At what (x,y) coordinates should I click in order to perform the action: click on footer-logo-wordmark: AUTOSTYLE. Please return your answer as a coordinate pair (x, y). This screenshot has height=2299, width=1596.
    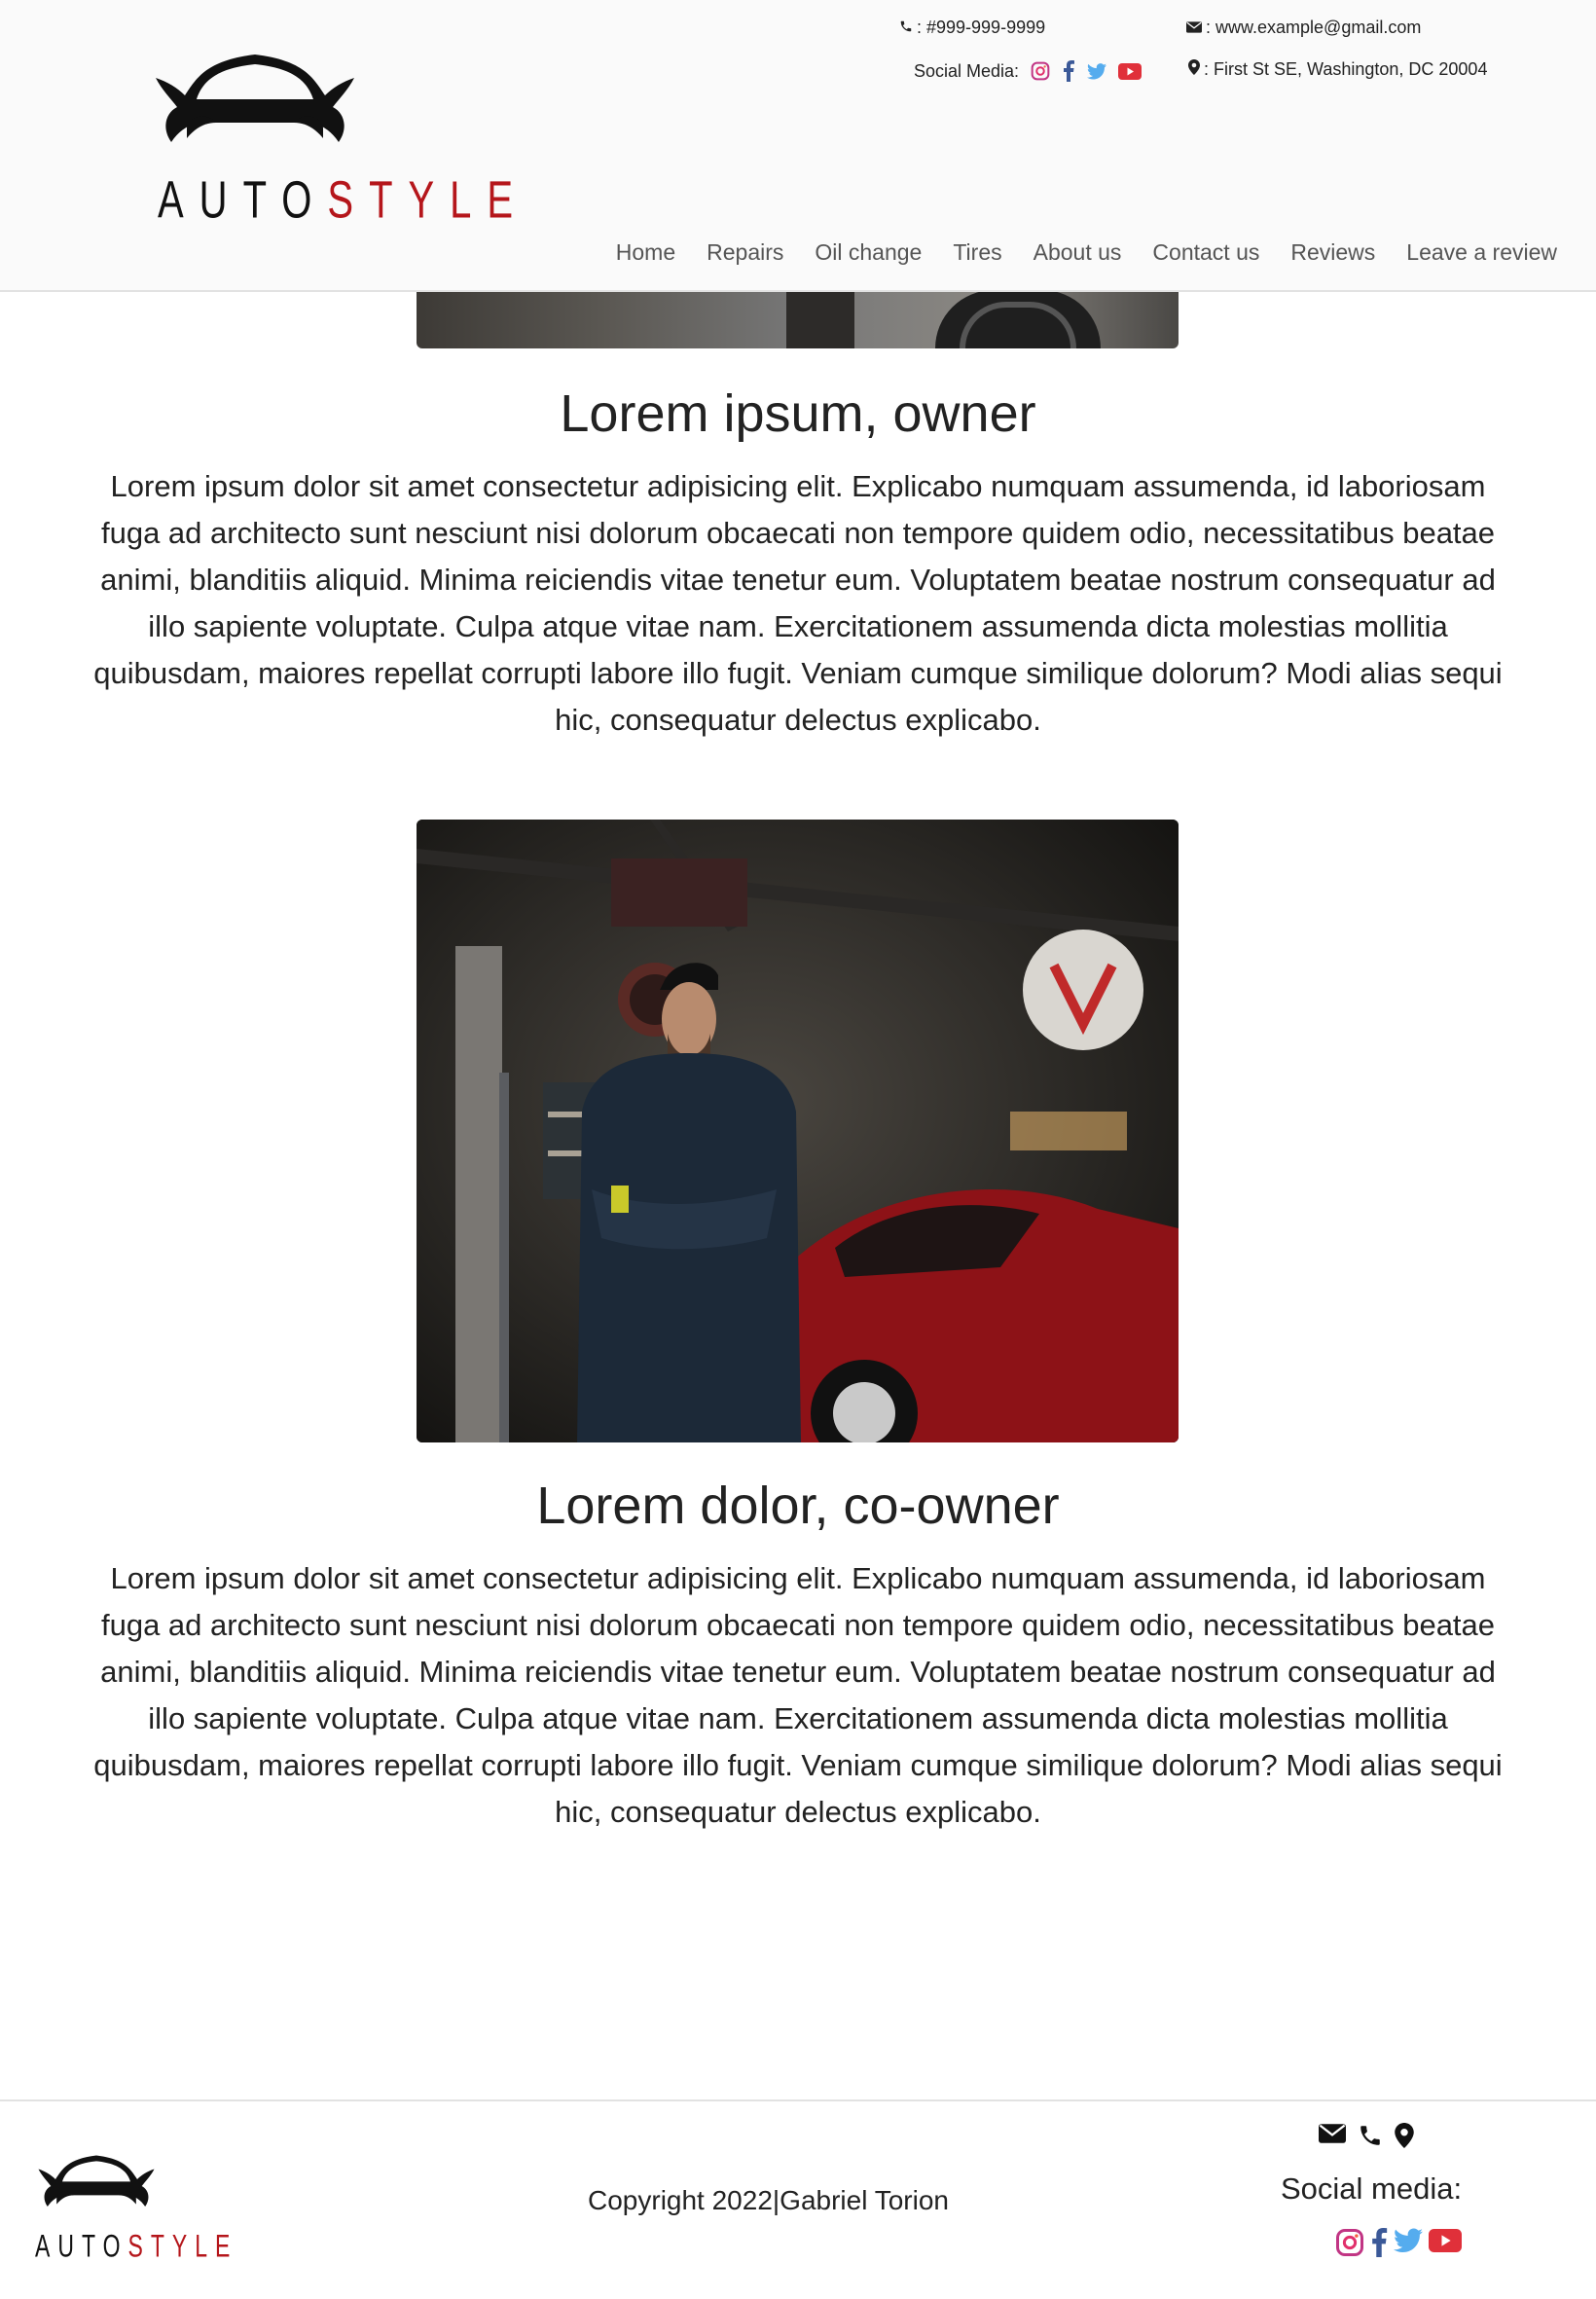
    Looking at the image, I should click on (130, 2247).